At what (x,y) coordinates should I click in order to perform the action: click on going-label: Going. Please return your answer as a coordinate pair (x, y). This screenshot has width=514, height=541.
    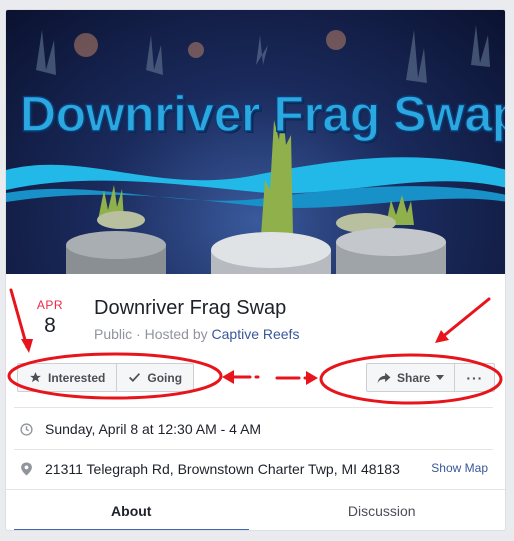
    Looking at the image, I should click on (165, 377).